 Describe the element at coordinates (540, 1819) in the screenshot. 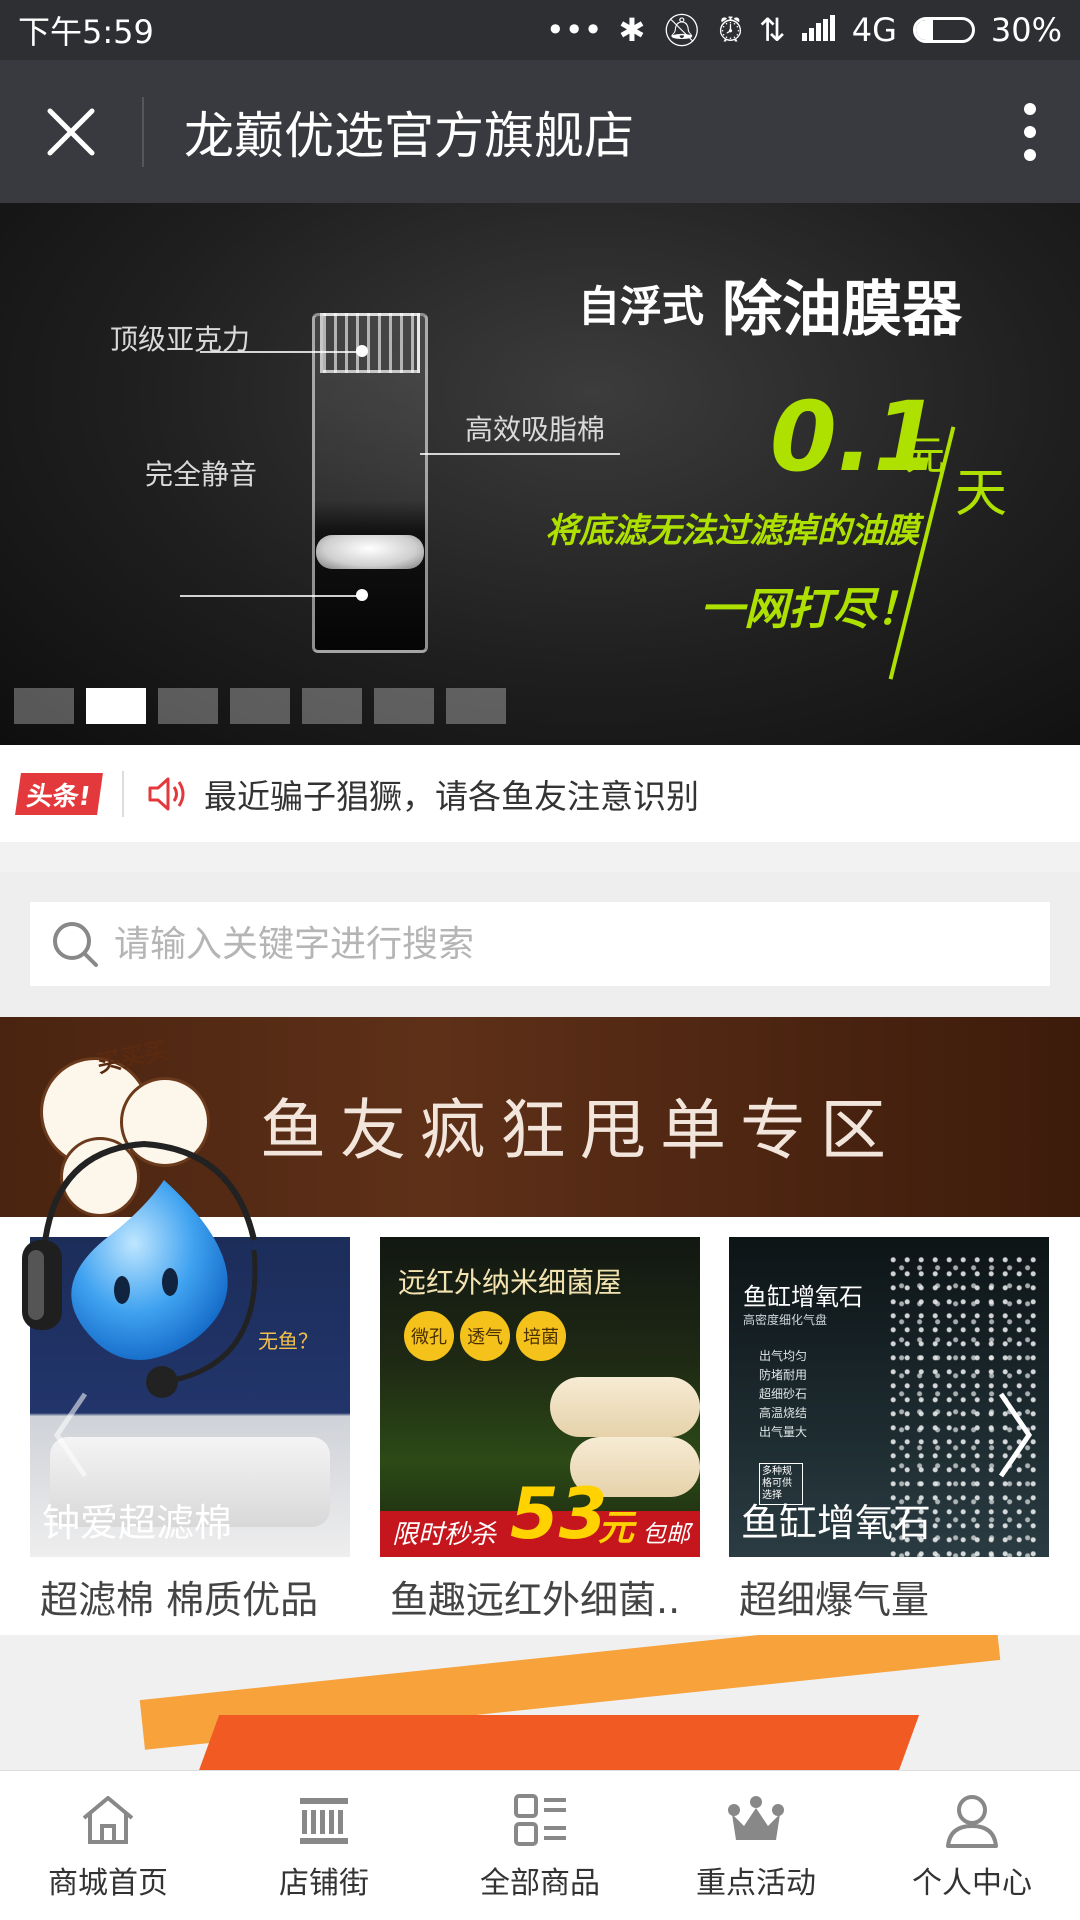

I see `list-icon` at that location.